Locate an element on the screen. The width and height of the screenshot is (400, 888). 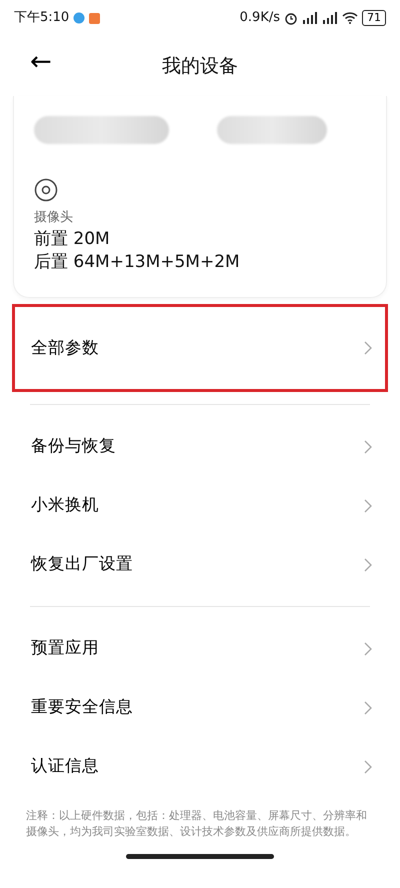
network-speed: 0.9K/s is located at coordinates (260, 18).